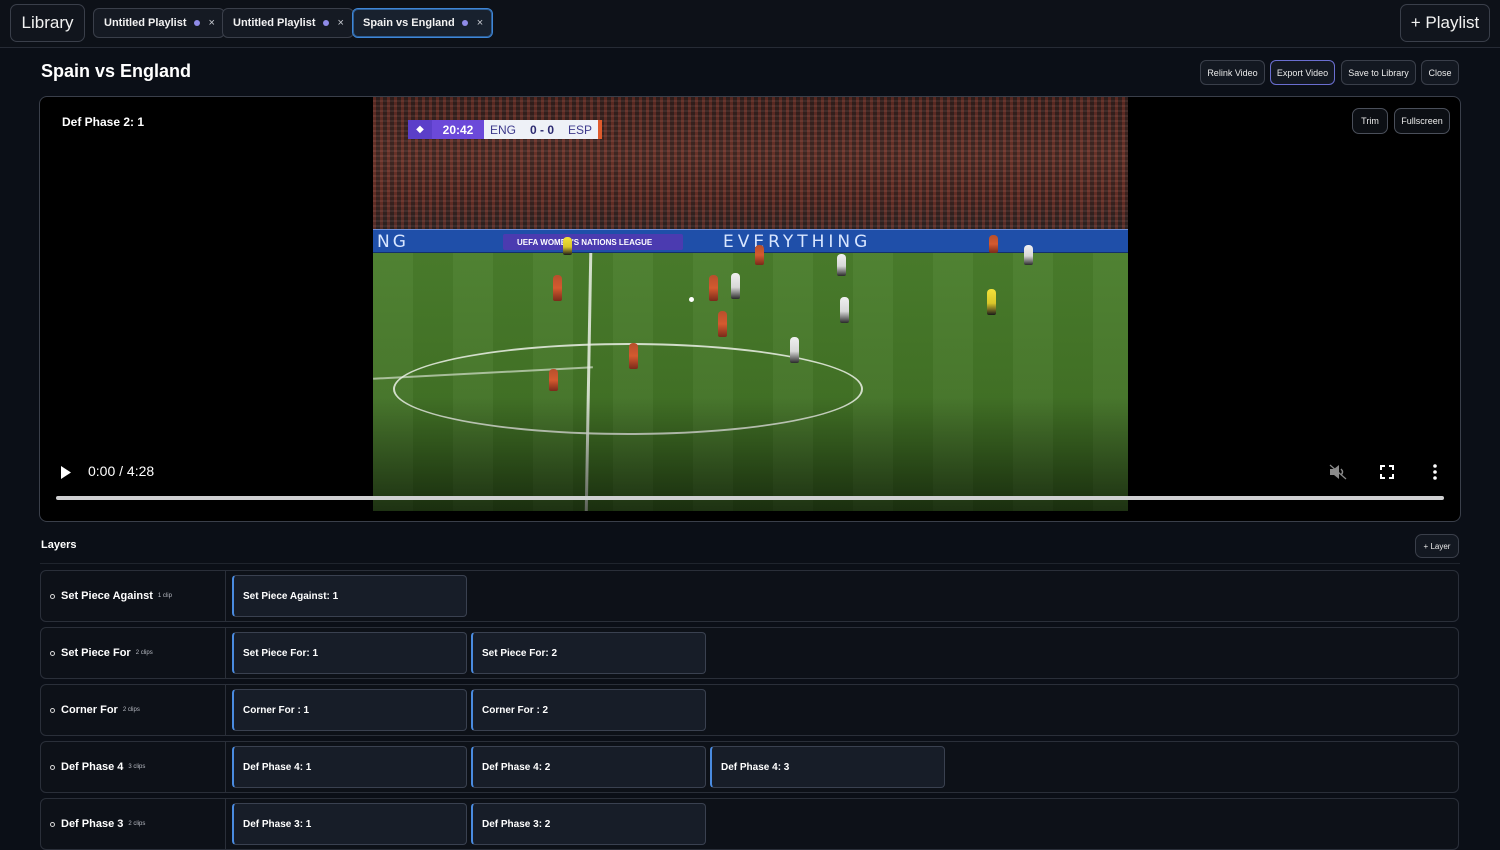  What do you see at coordinates (1302, 72) in the screenshot?
I see `export-video-button: Export Video` at bounding box center [1302, 72].